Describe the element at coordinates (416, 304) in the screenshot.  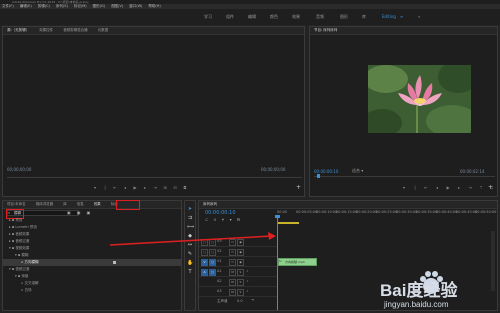
I see `watermark-url: jingyan.baidu.com` at that location.